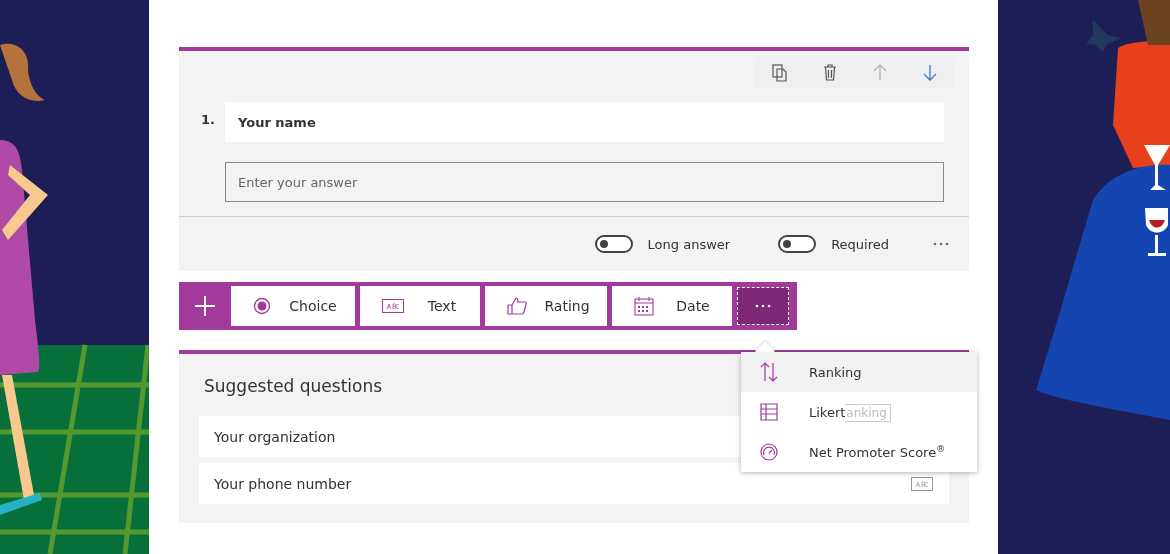 This screenshot has width=1170, height=554. I want to click on tooltip: anking, so click(868, 413).